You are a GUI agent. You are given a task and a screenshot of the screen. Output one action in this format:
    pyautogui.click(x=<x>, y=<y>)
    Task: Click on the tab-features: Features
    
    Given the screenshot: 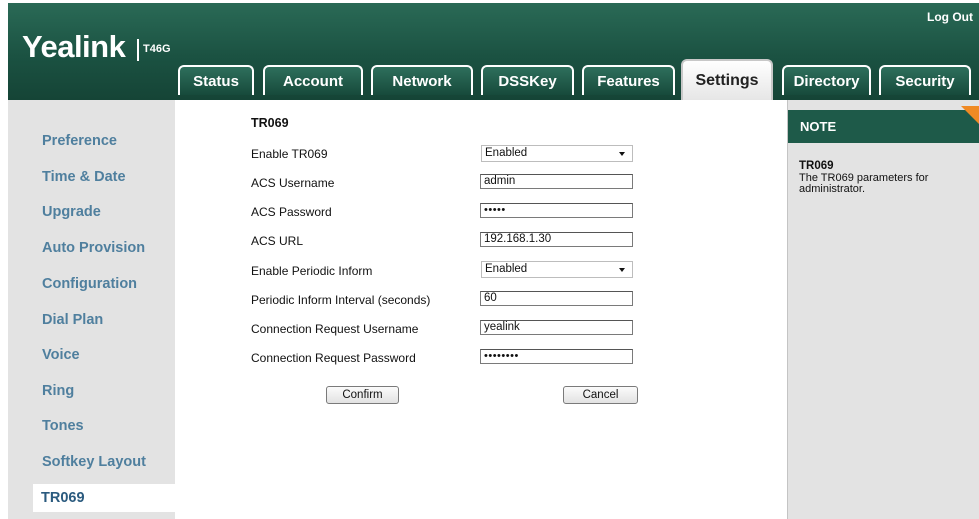 What is the action you would take?
    pyautogui.click(x=628, y=80)
    